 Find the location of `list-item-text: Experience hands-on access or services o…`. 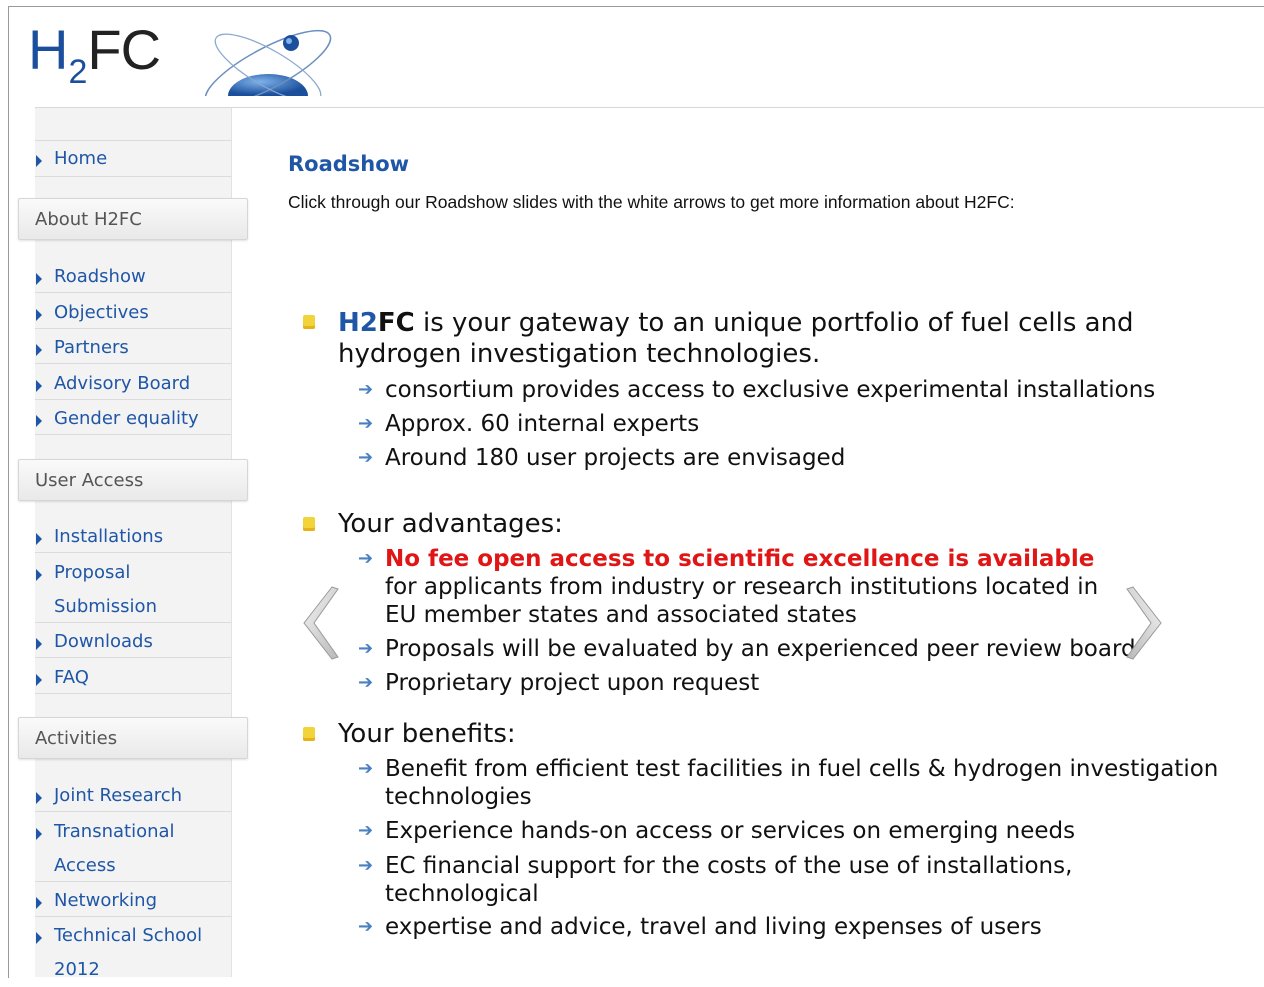

list-item-text: Experience hands-on access or services o… is located at coordinates (730, 831).